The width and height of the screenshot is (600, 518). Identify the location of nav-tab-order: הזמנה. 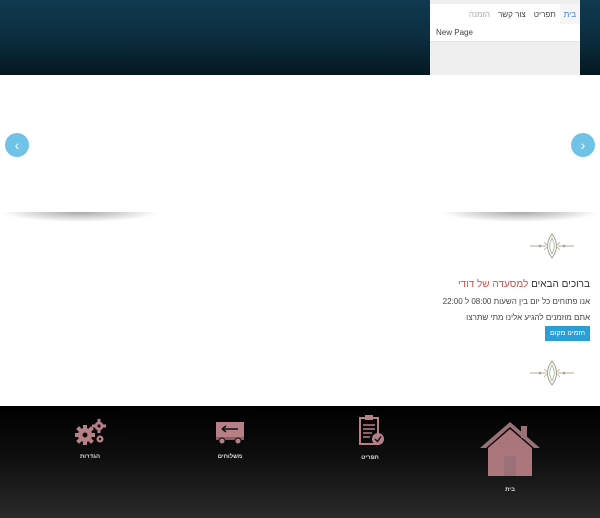
(479, 14).